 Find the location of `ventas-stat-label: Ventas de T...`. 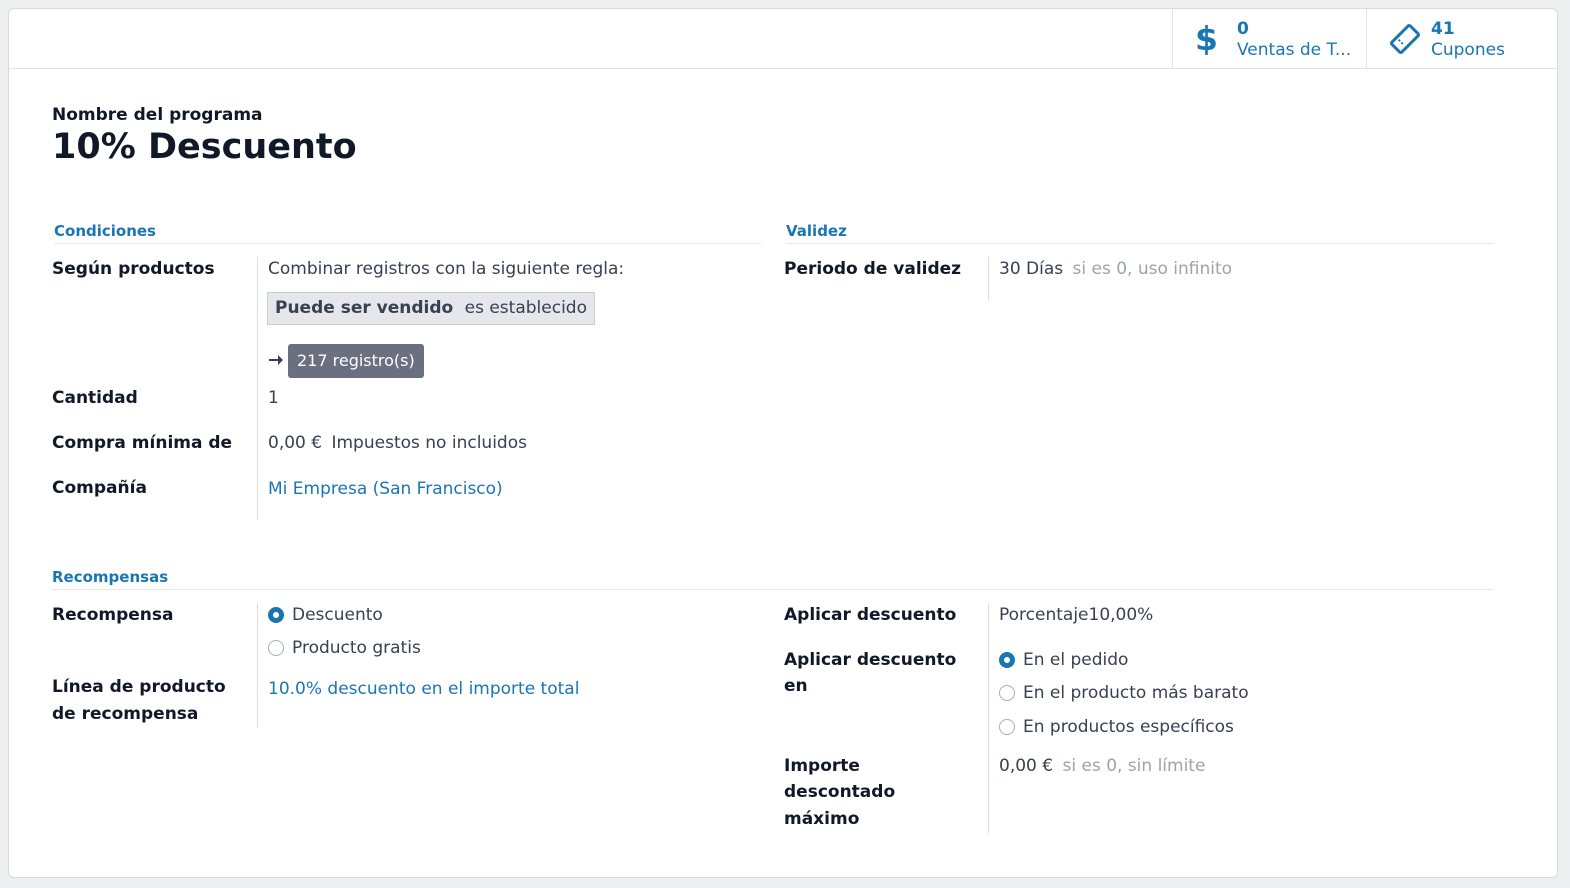

ventas-stat-label: Ventas de T... is located at coordinates (1294, 50).